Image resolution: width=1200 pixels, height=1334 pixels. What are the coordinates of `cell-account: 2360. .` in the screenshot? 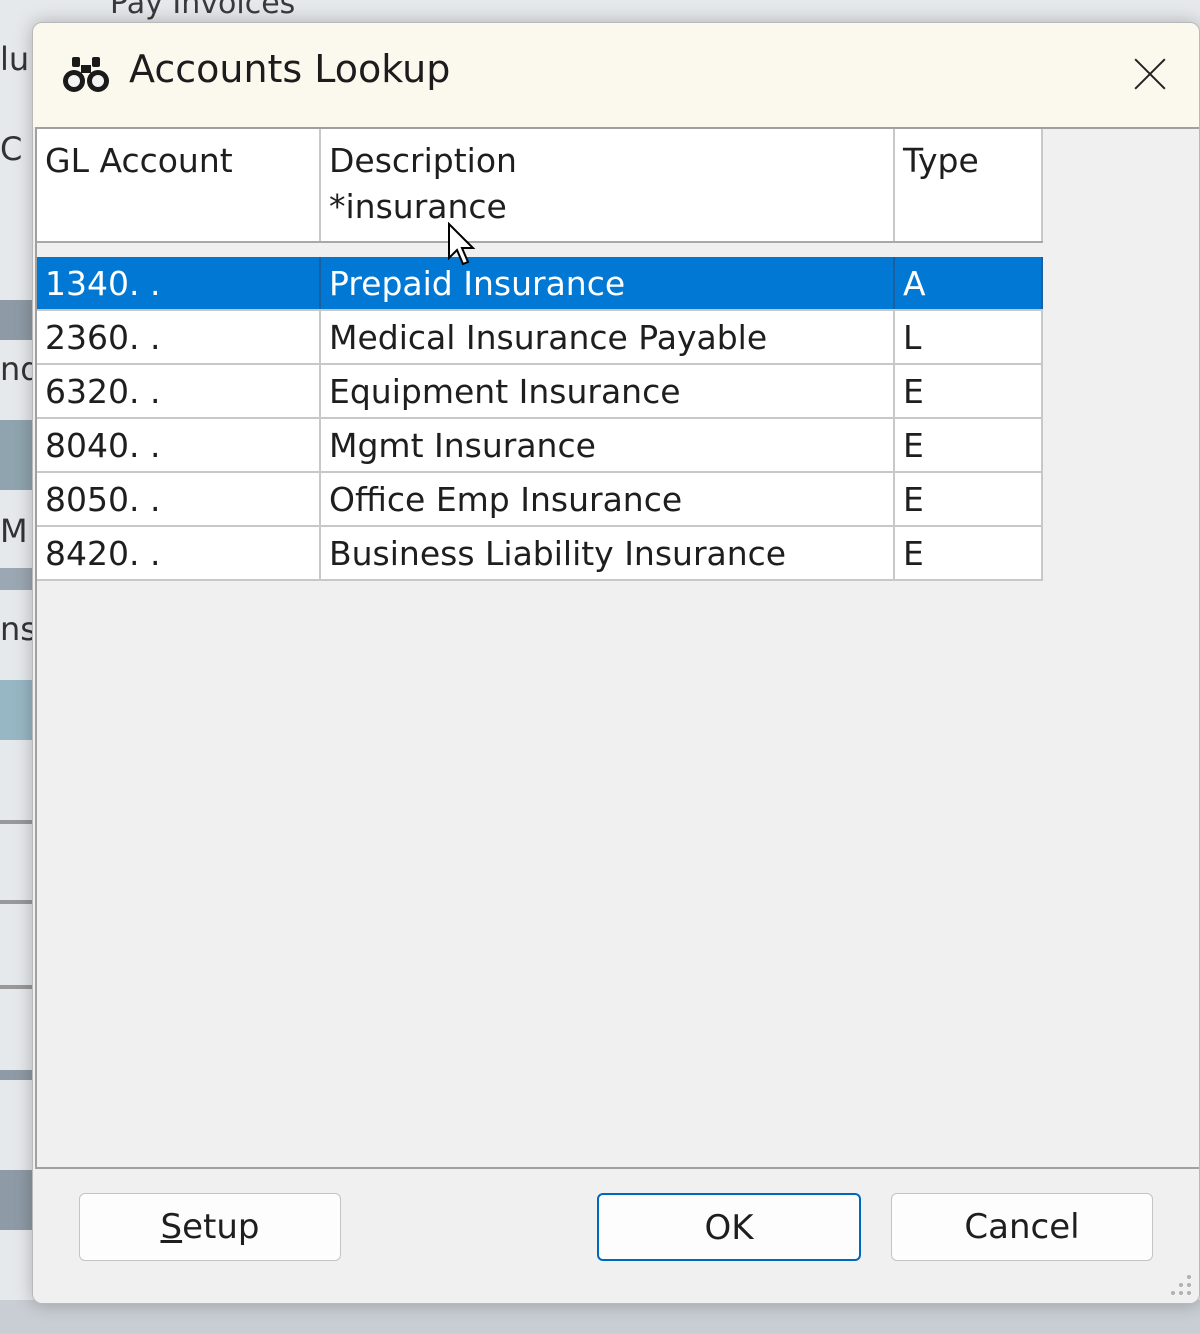 It's located at (179, 337).